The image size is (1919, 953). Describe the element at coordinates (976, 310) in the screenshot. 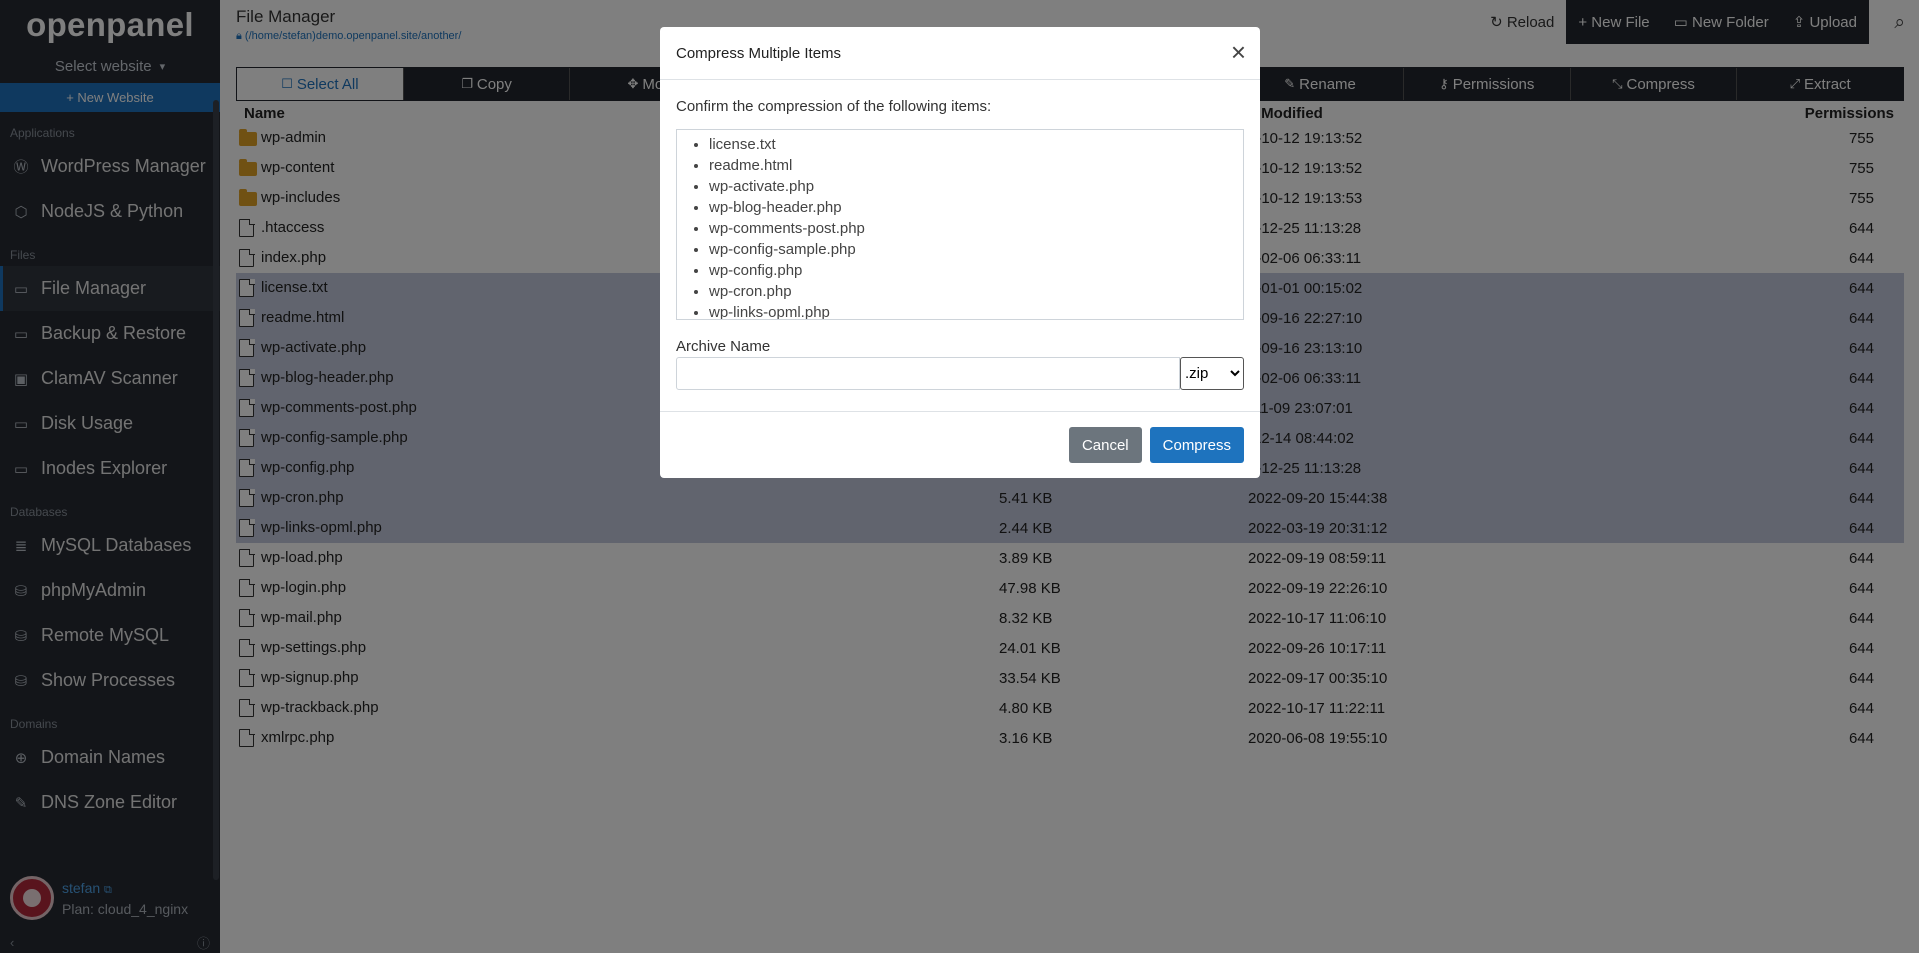

I see `list-item: wp-links-opml.php` at that location.